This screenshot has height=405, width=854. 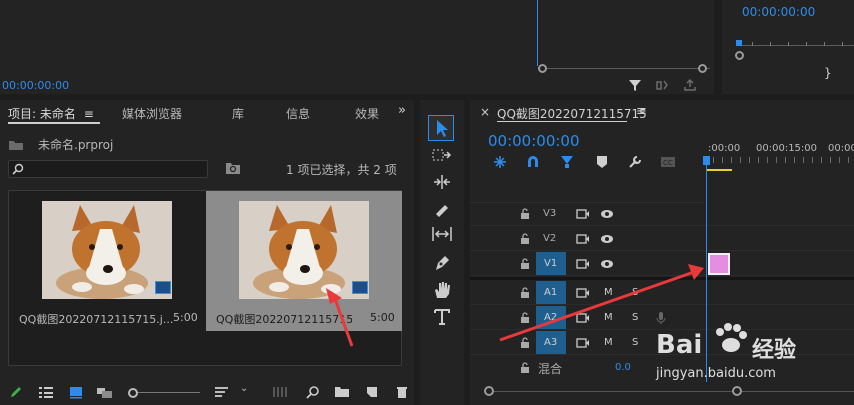 I want to click on more-tabs-icon: », so click(x=402, y=110).